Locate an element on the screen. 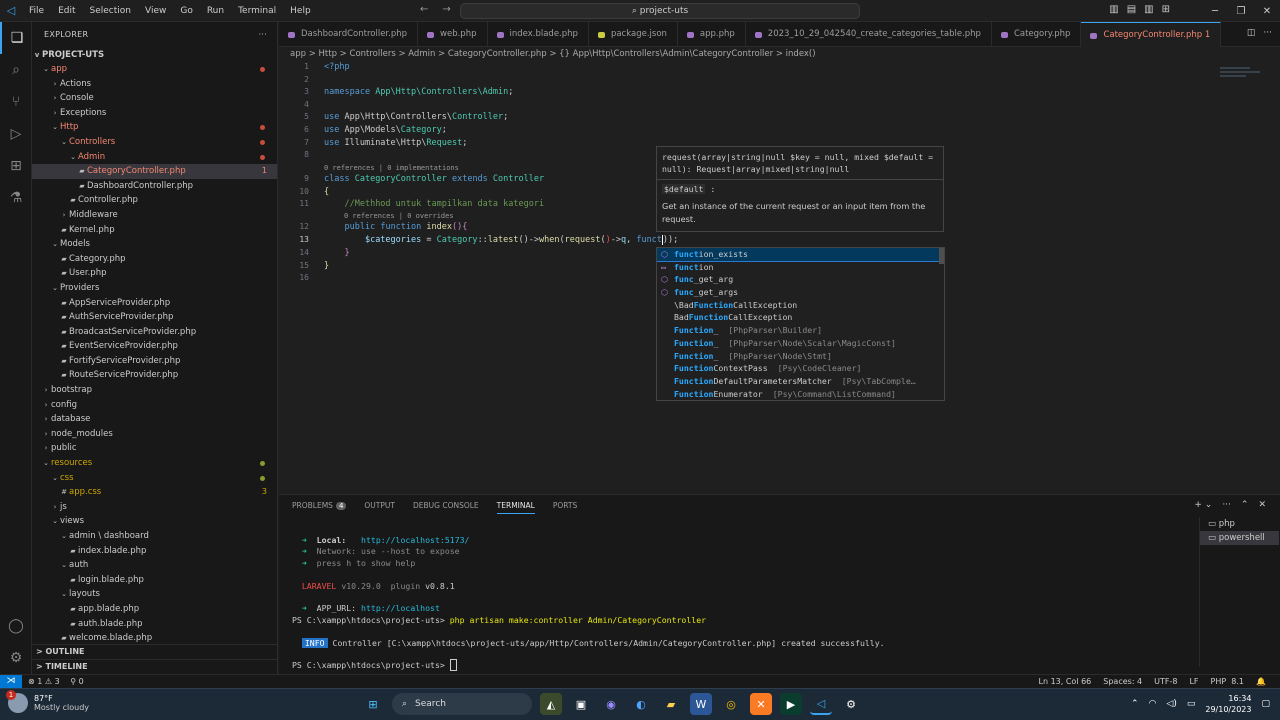 Image resolution: width=1280 pixels, height=720 pixels. tab-category-php: Category.php is located at coordinates (1037, 34).